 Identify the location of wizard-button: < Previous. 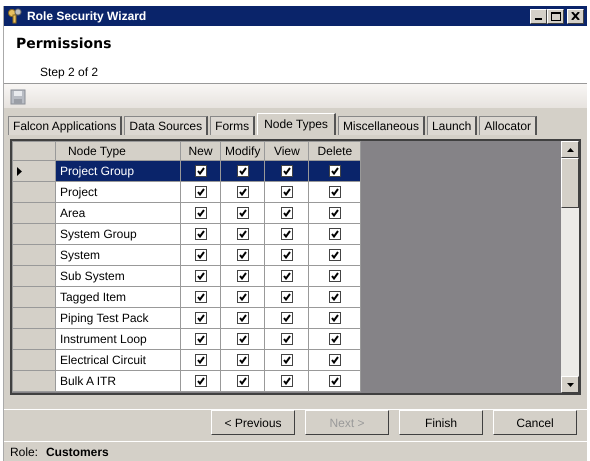
(253, 422).